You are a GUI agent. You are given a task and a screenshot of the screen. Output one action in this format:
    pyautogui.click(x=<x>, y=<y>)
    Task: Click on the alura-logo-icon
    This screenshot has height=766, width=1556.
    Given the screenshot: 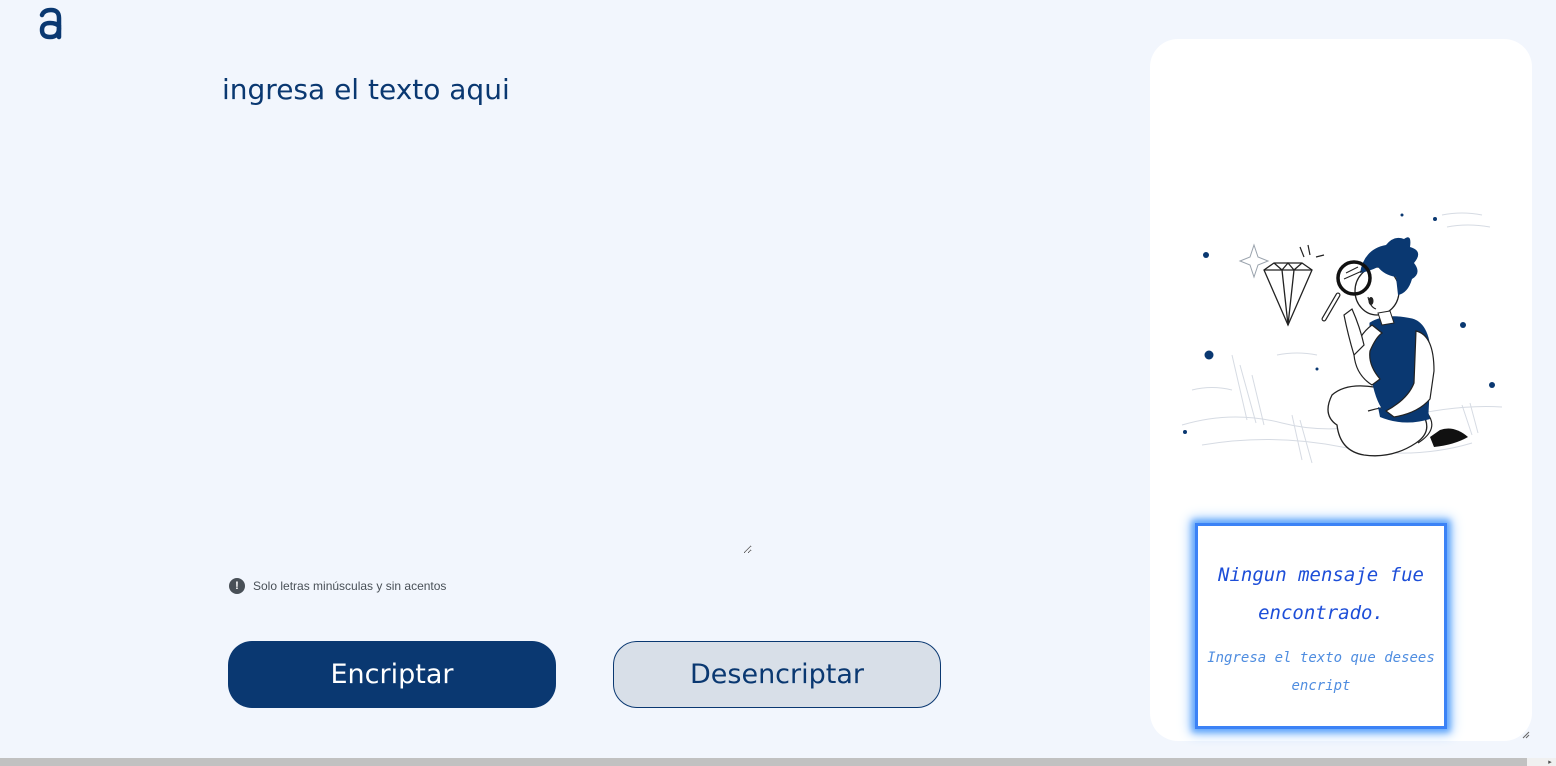 What is the action you would take?
    pyautogui.click(x=50, y=23)
    